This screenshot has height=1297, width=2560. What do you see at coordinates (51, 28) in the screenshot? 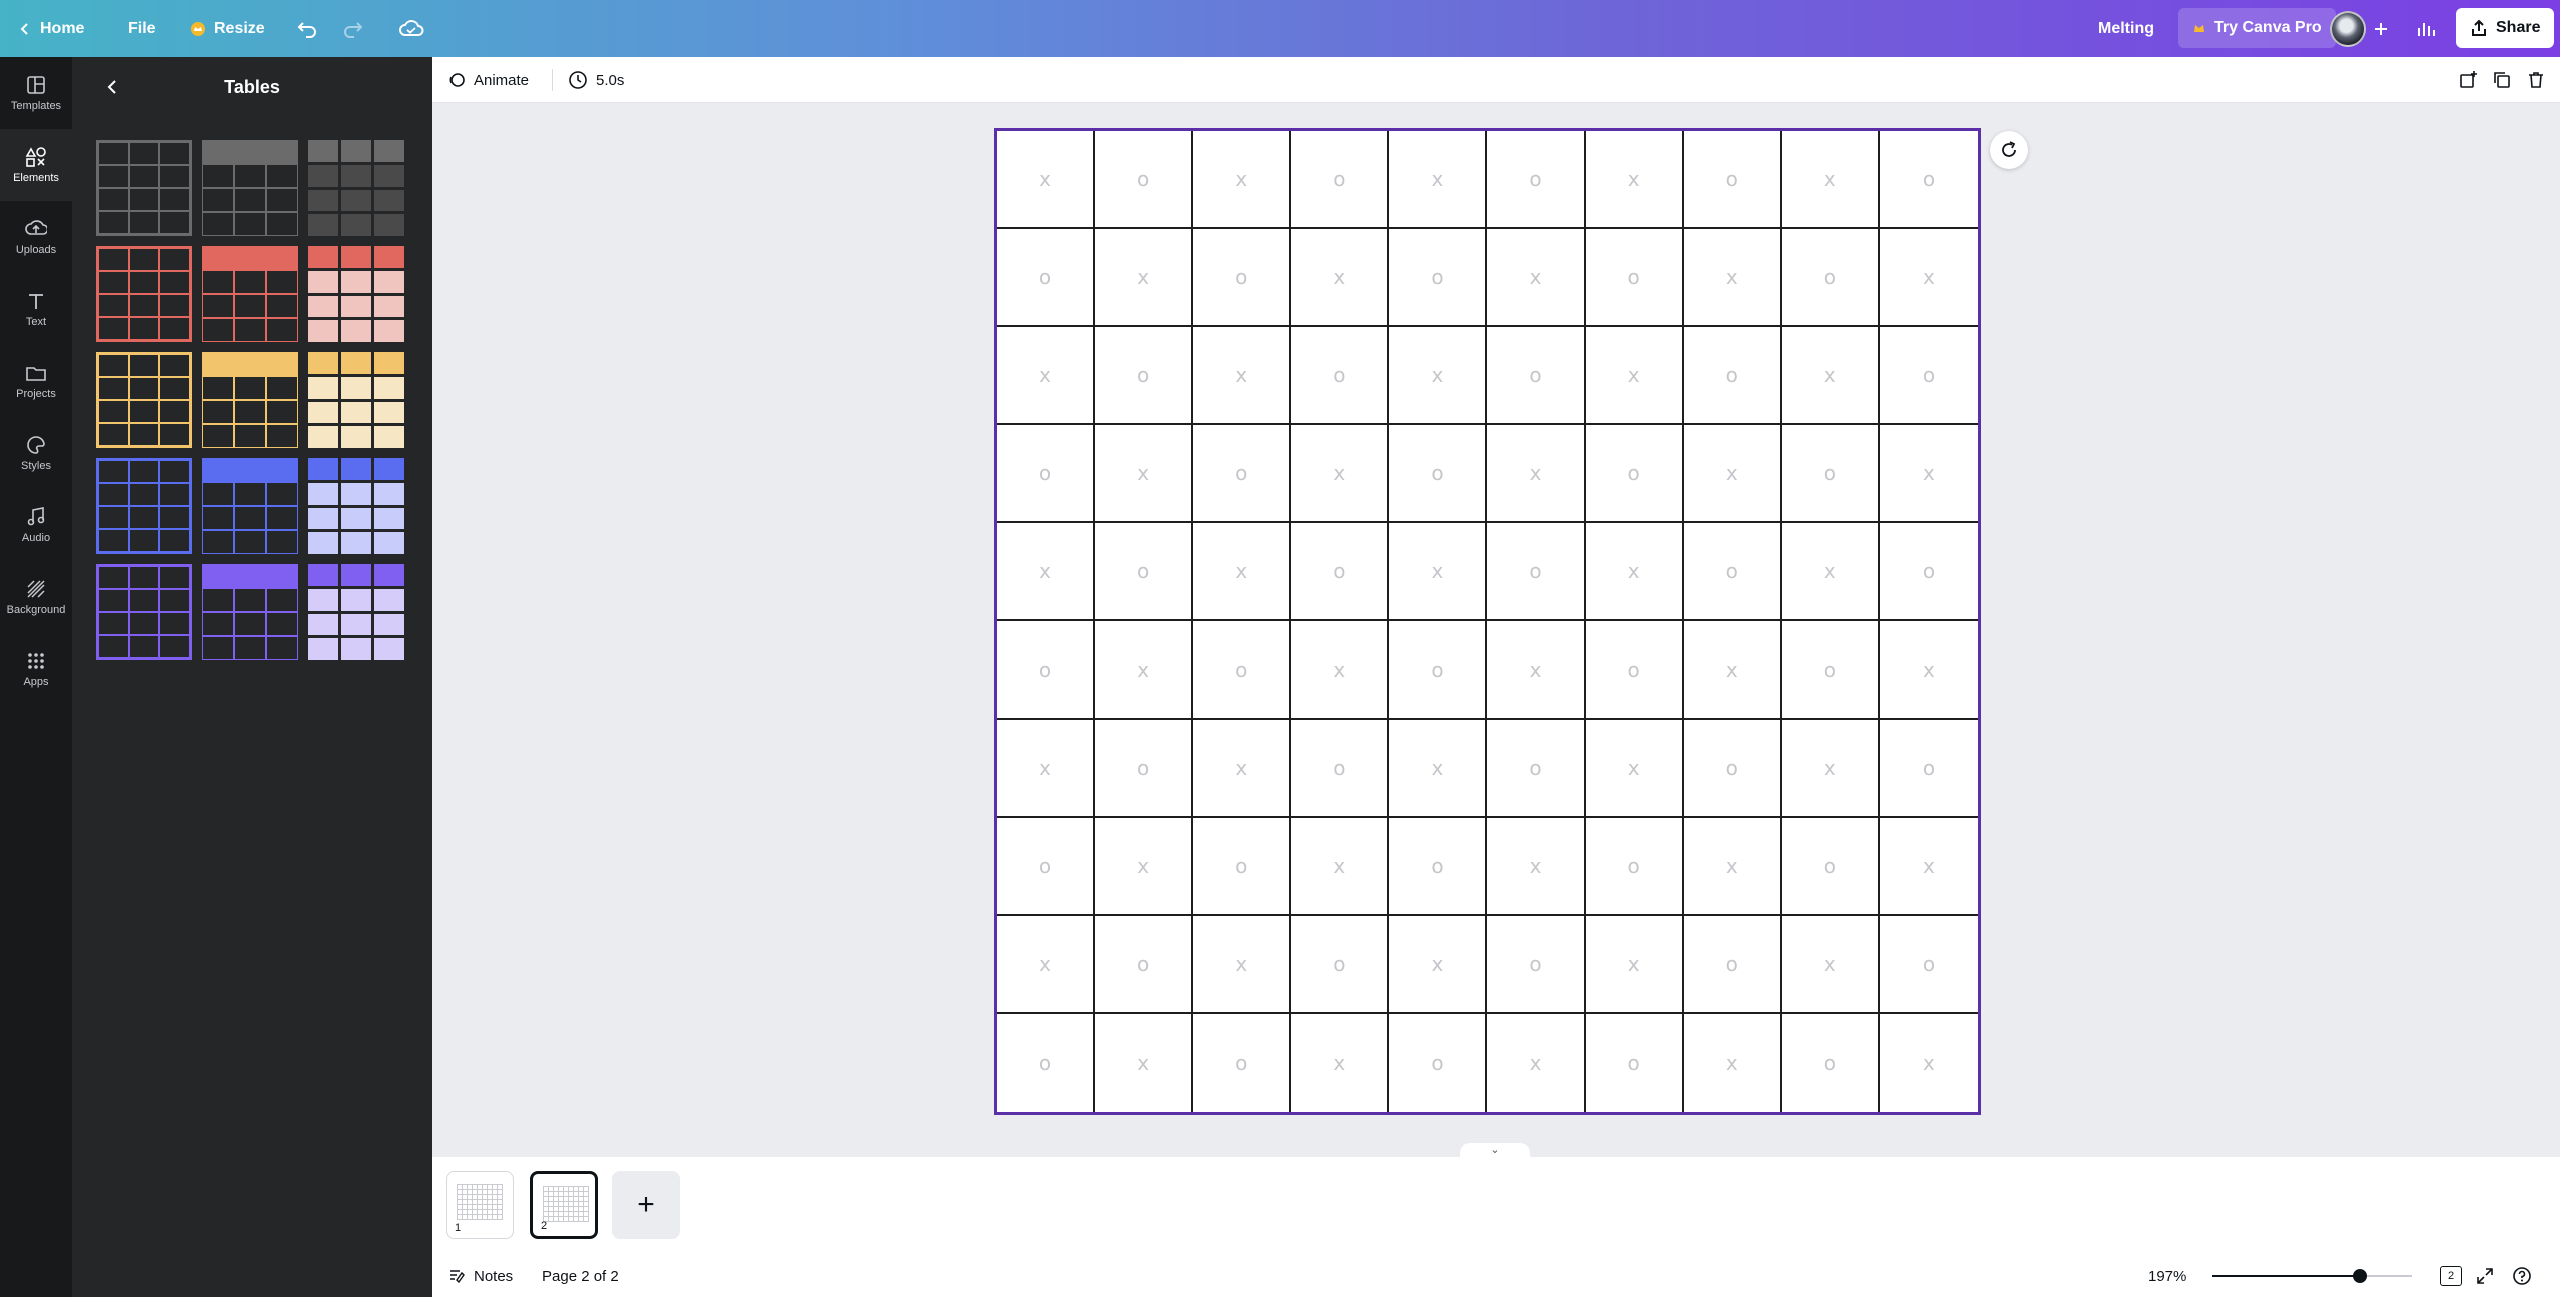
I see `home-button: Home` at bounding box center [51, 28].